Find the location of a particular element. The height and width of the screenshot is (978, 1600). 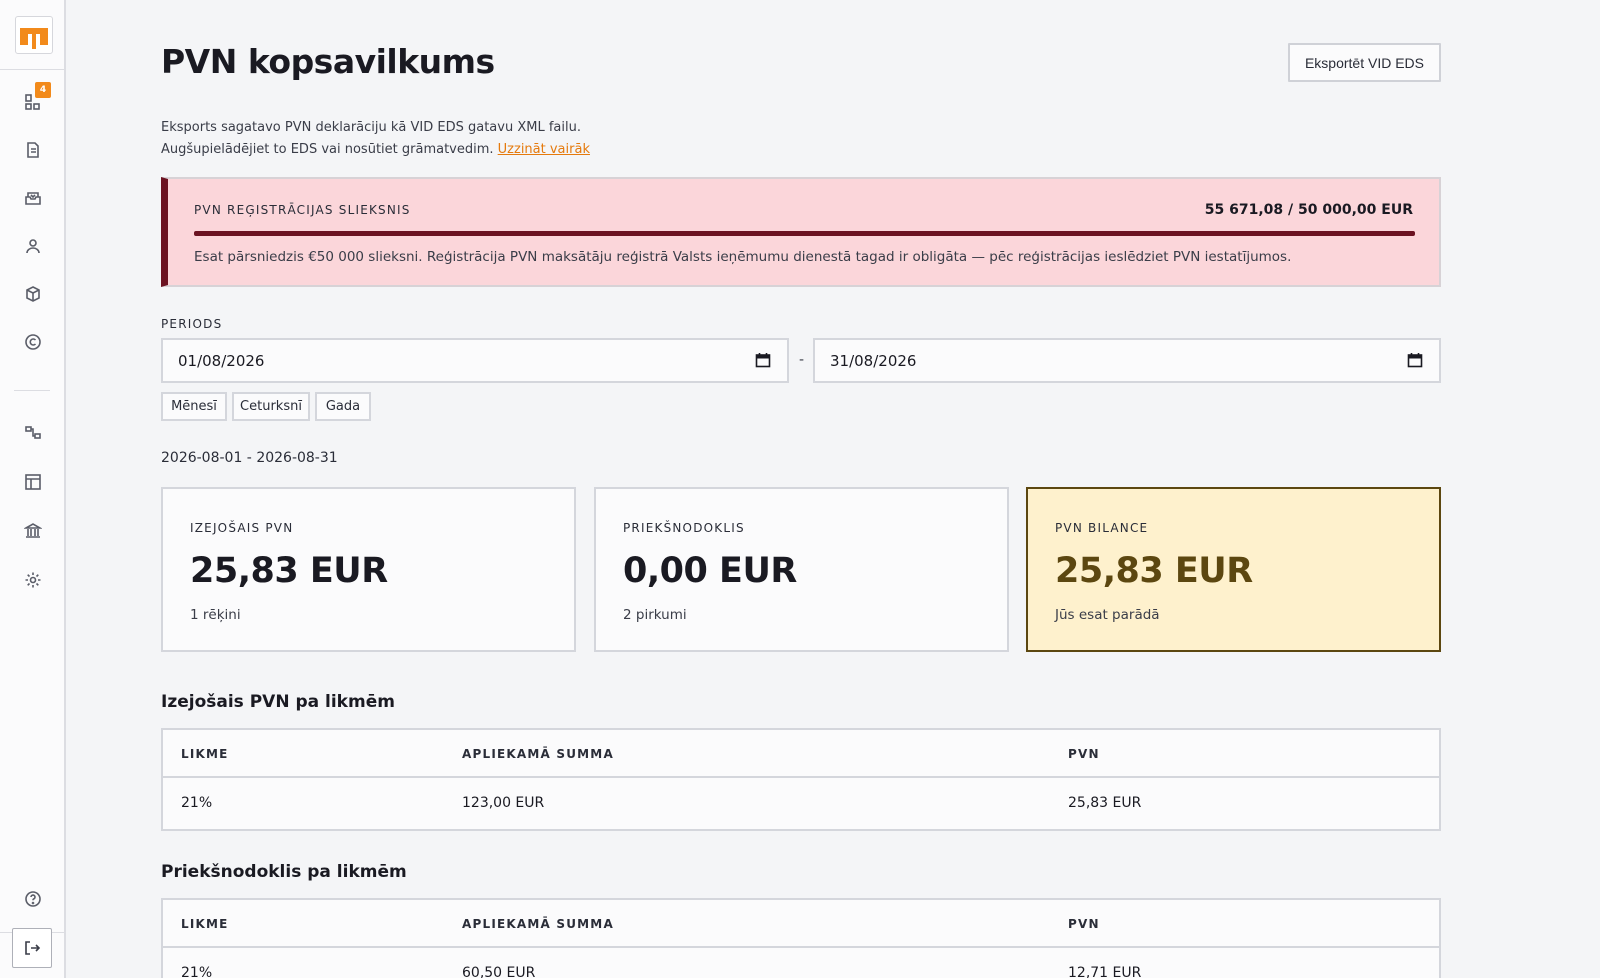

export-vid-eds-button: Eksportēt VID EDS is located at coordinates (1364, 62).